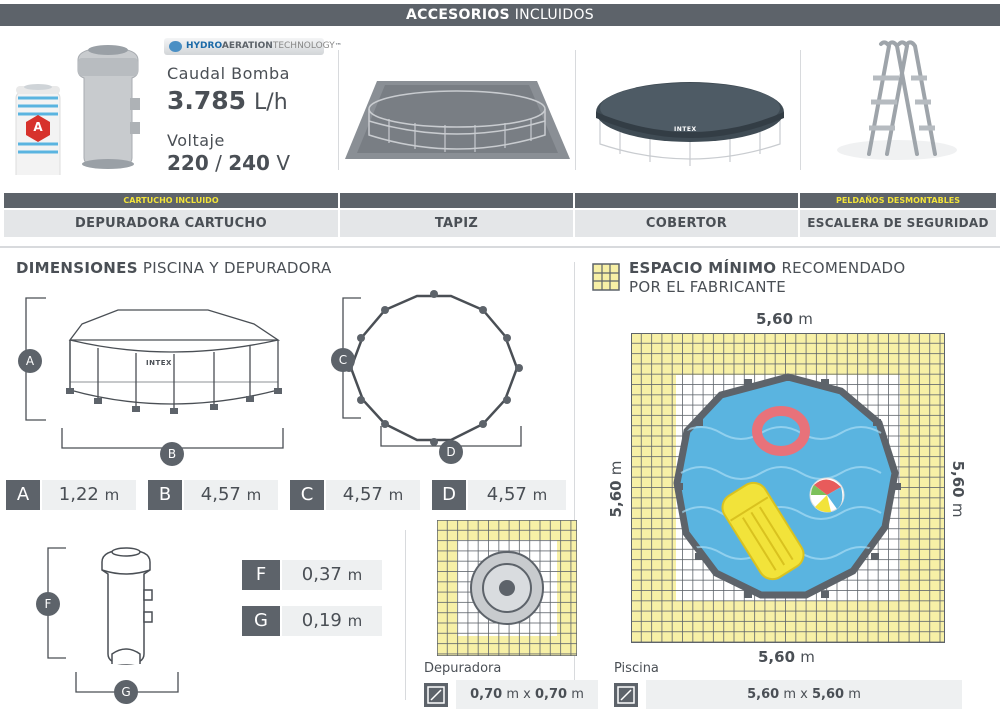 The image size is (1000, 709). I want to click on space-top-dimension: 5,60 m, so click(784, 319).